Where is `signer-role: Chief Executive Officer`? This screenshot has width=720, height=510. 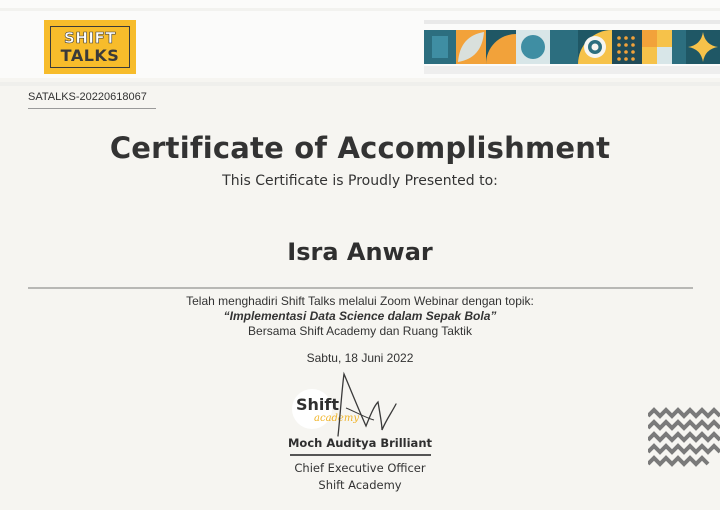 signer-role: Chief Executive Officer is located at coordinates (360, 468).